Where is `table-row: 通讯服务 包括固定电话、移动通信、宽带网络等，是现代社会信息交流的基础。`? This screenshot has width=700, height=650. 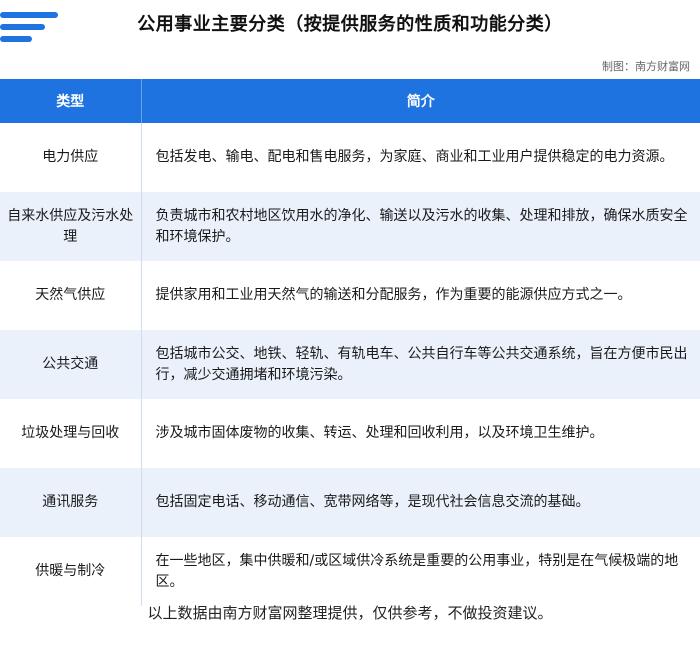 table-row: 通讯服务 包括固定电话、移动通信、宽带网络等，是现代社会信息交流的基础。 is located at coordinates (350, 502).